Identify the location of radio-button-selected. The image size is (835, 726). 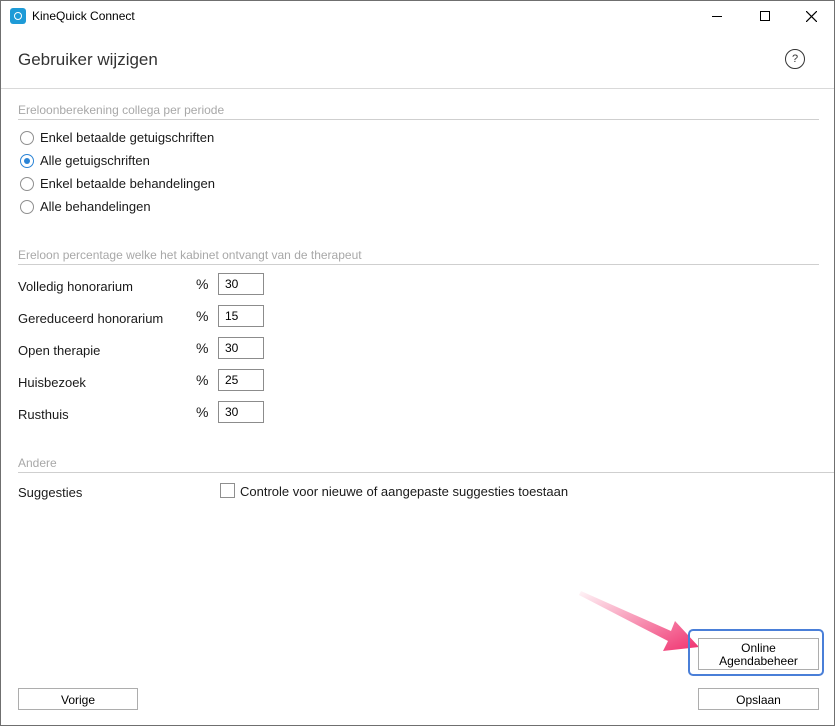
(27, 161).